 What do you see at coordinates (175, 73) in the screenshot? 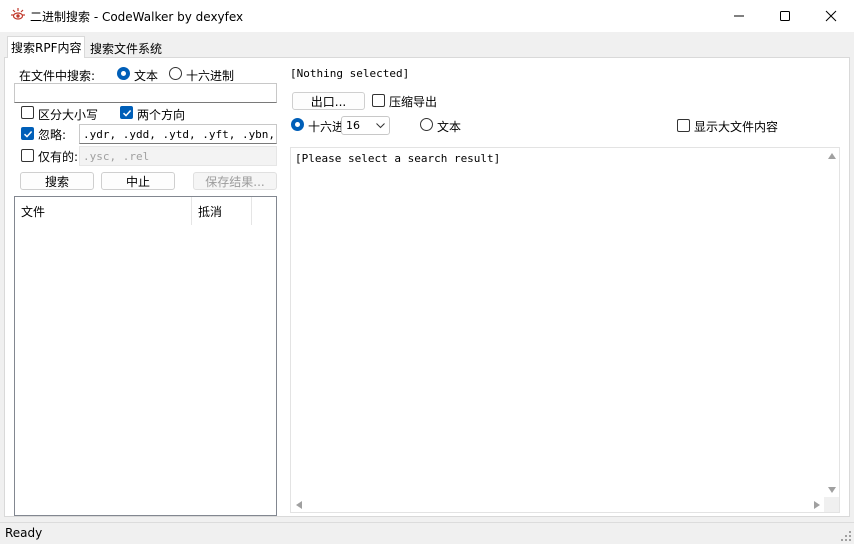
I see `hex-mode-radio` at bounding box center [175, 73].